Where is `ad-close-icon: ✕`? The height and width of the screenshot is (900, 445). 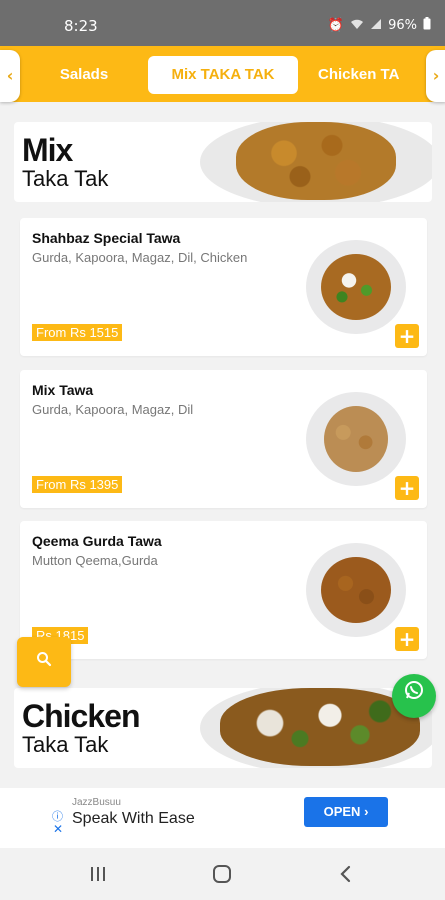
ad-close-icon: ✕ is located at coordinates (58, 829).